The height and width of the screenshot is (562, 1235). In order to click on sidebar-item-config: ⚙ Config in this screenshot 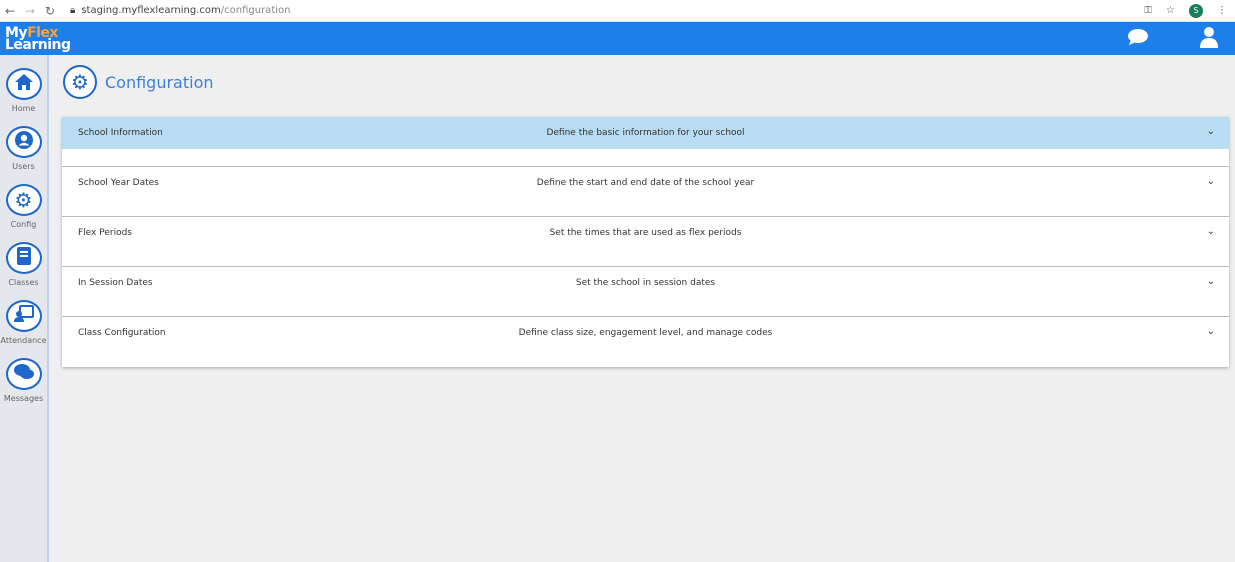, I will do `click(23, 206)`.